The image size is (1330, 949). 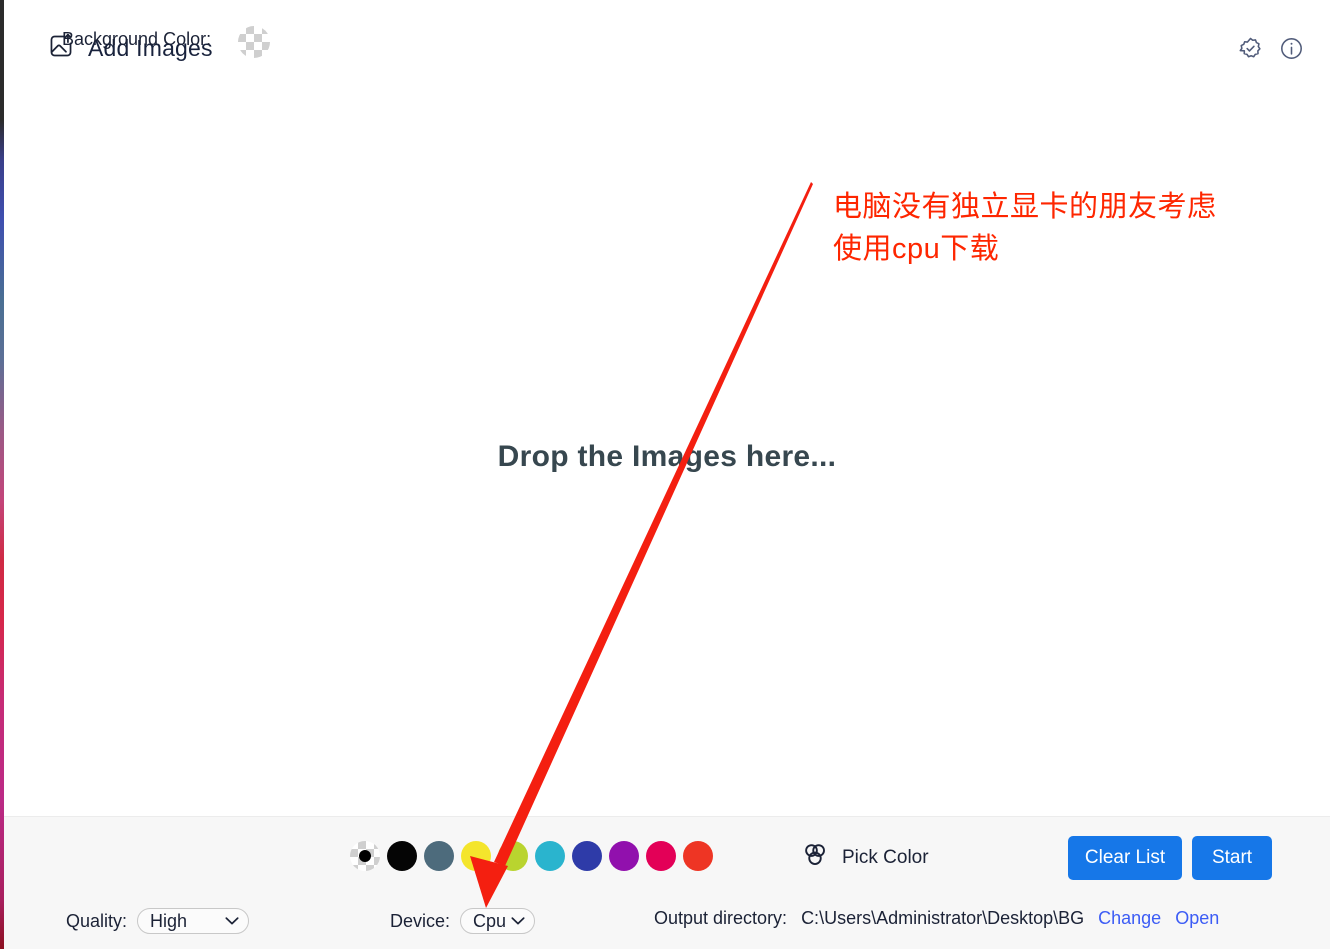 I want to click on swatch-black, so click(x=402, y=856).